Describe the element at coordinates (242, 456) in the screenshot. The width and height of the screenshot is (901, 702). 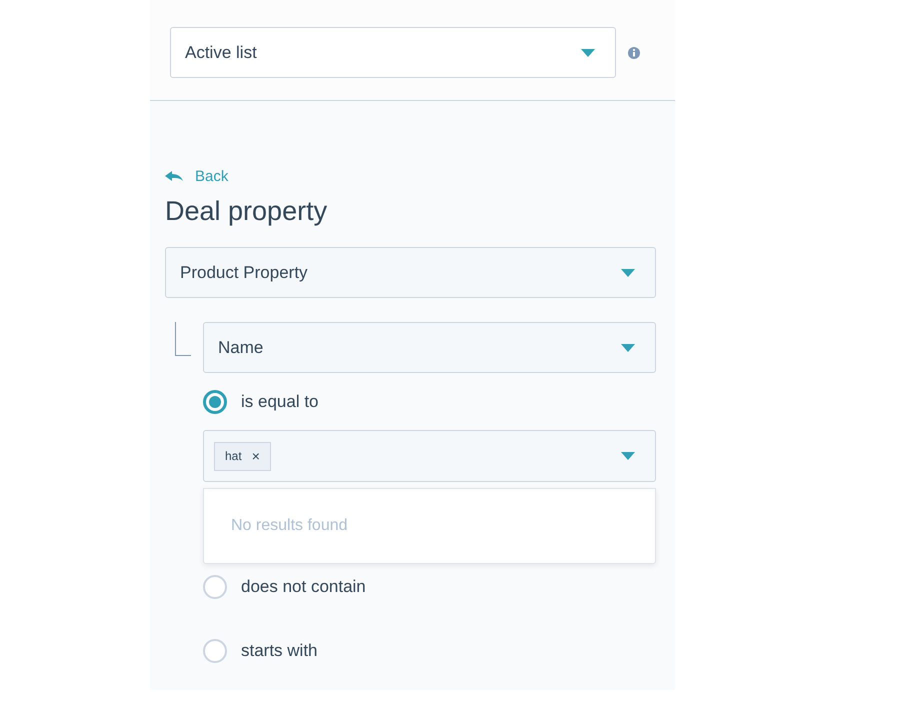
I see `tag-chip: hat ×` at that location.